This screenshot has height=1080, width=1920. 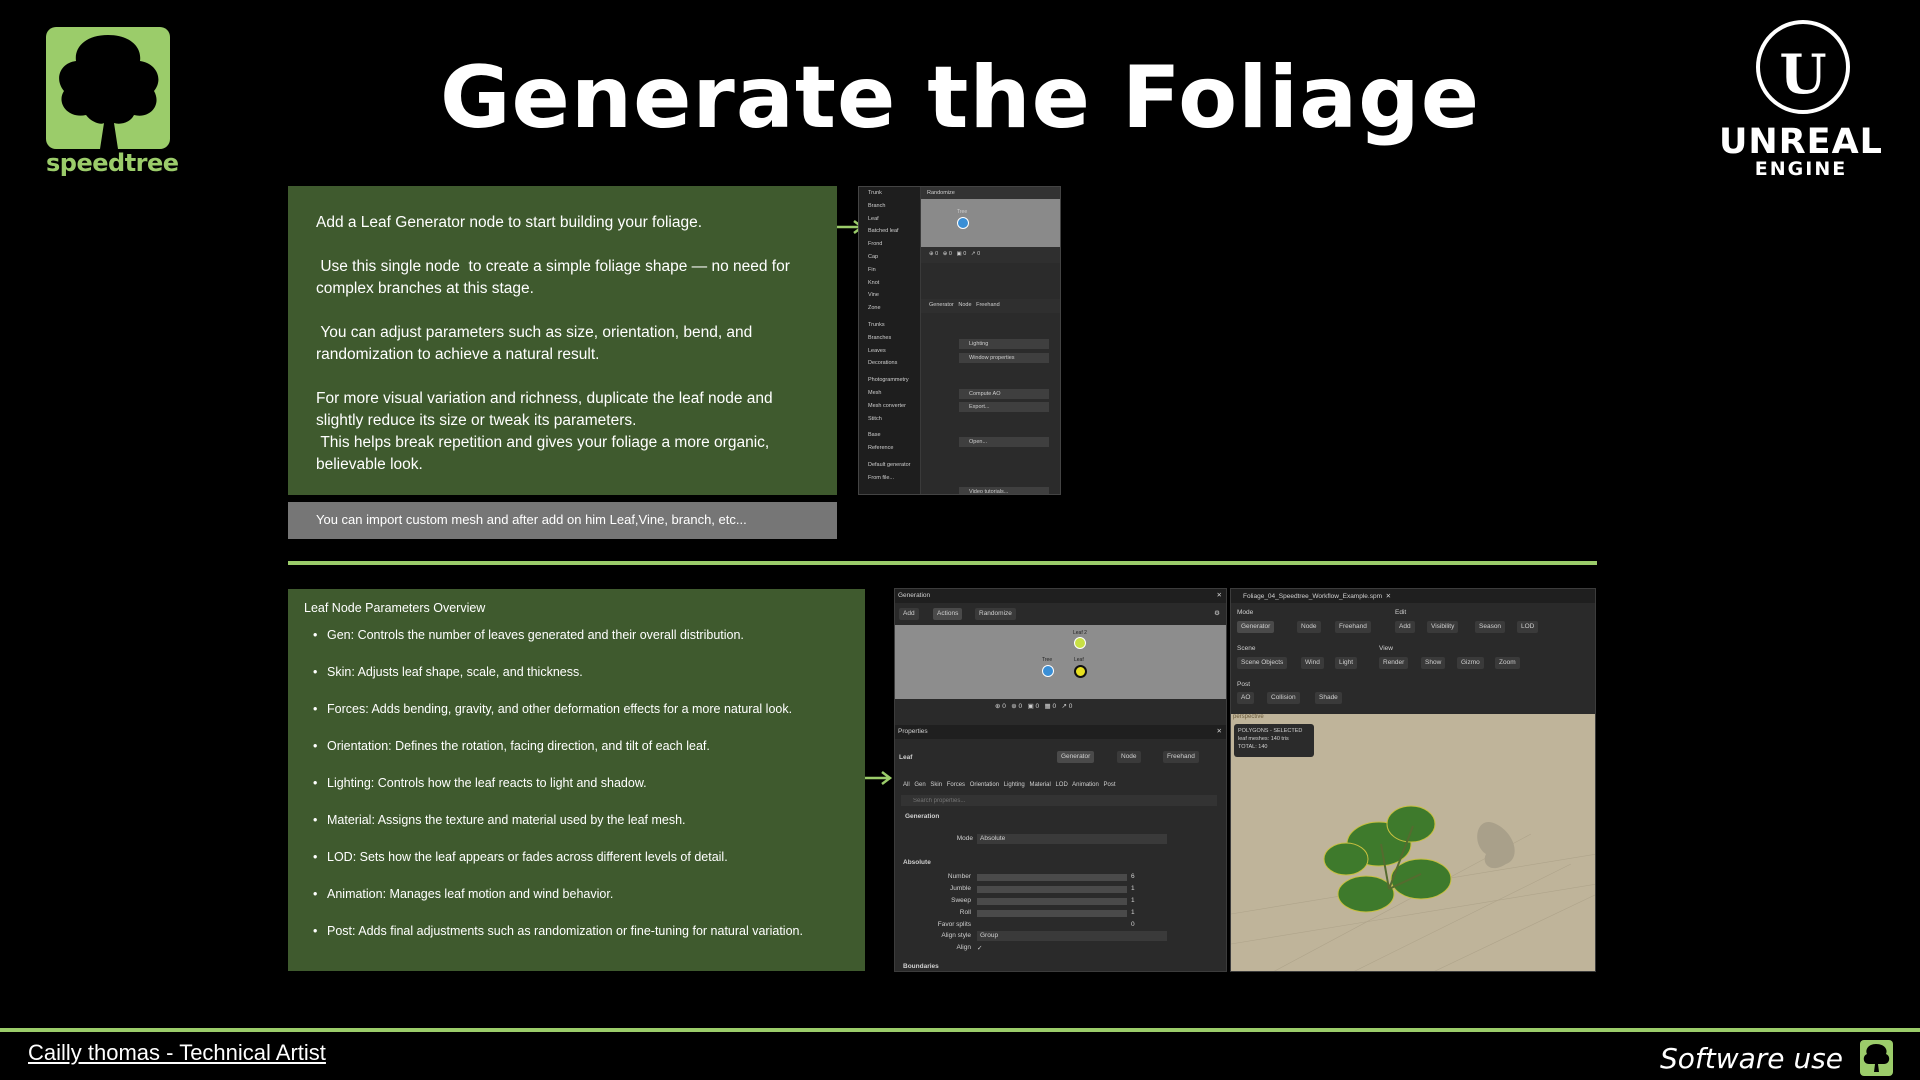 What do you see at coordinates (1004, 394) in the screenshot?
I see `compute-ao-row: Compute AO` at bounding box center [1004, 394].